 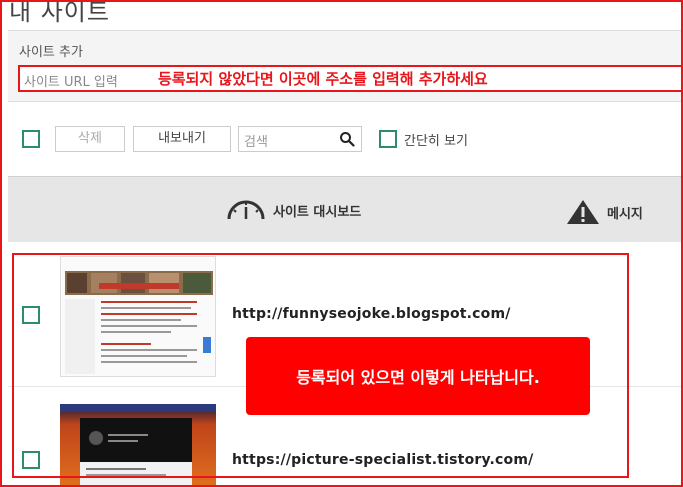 I want to click on simple-view-checkbox, so click(x=388, y=139).